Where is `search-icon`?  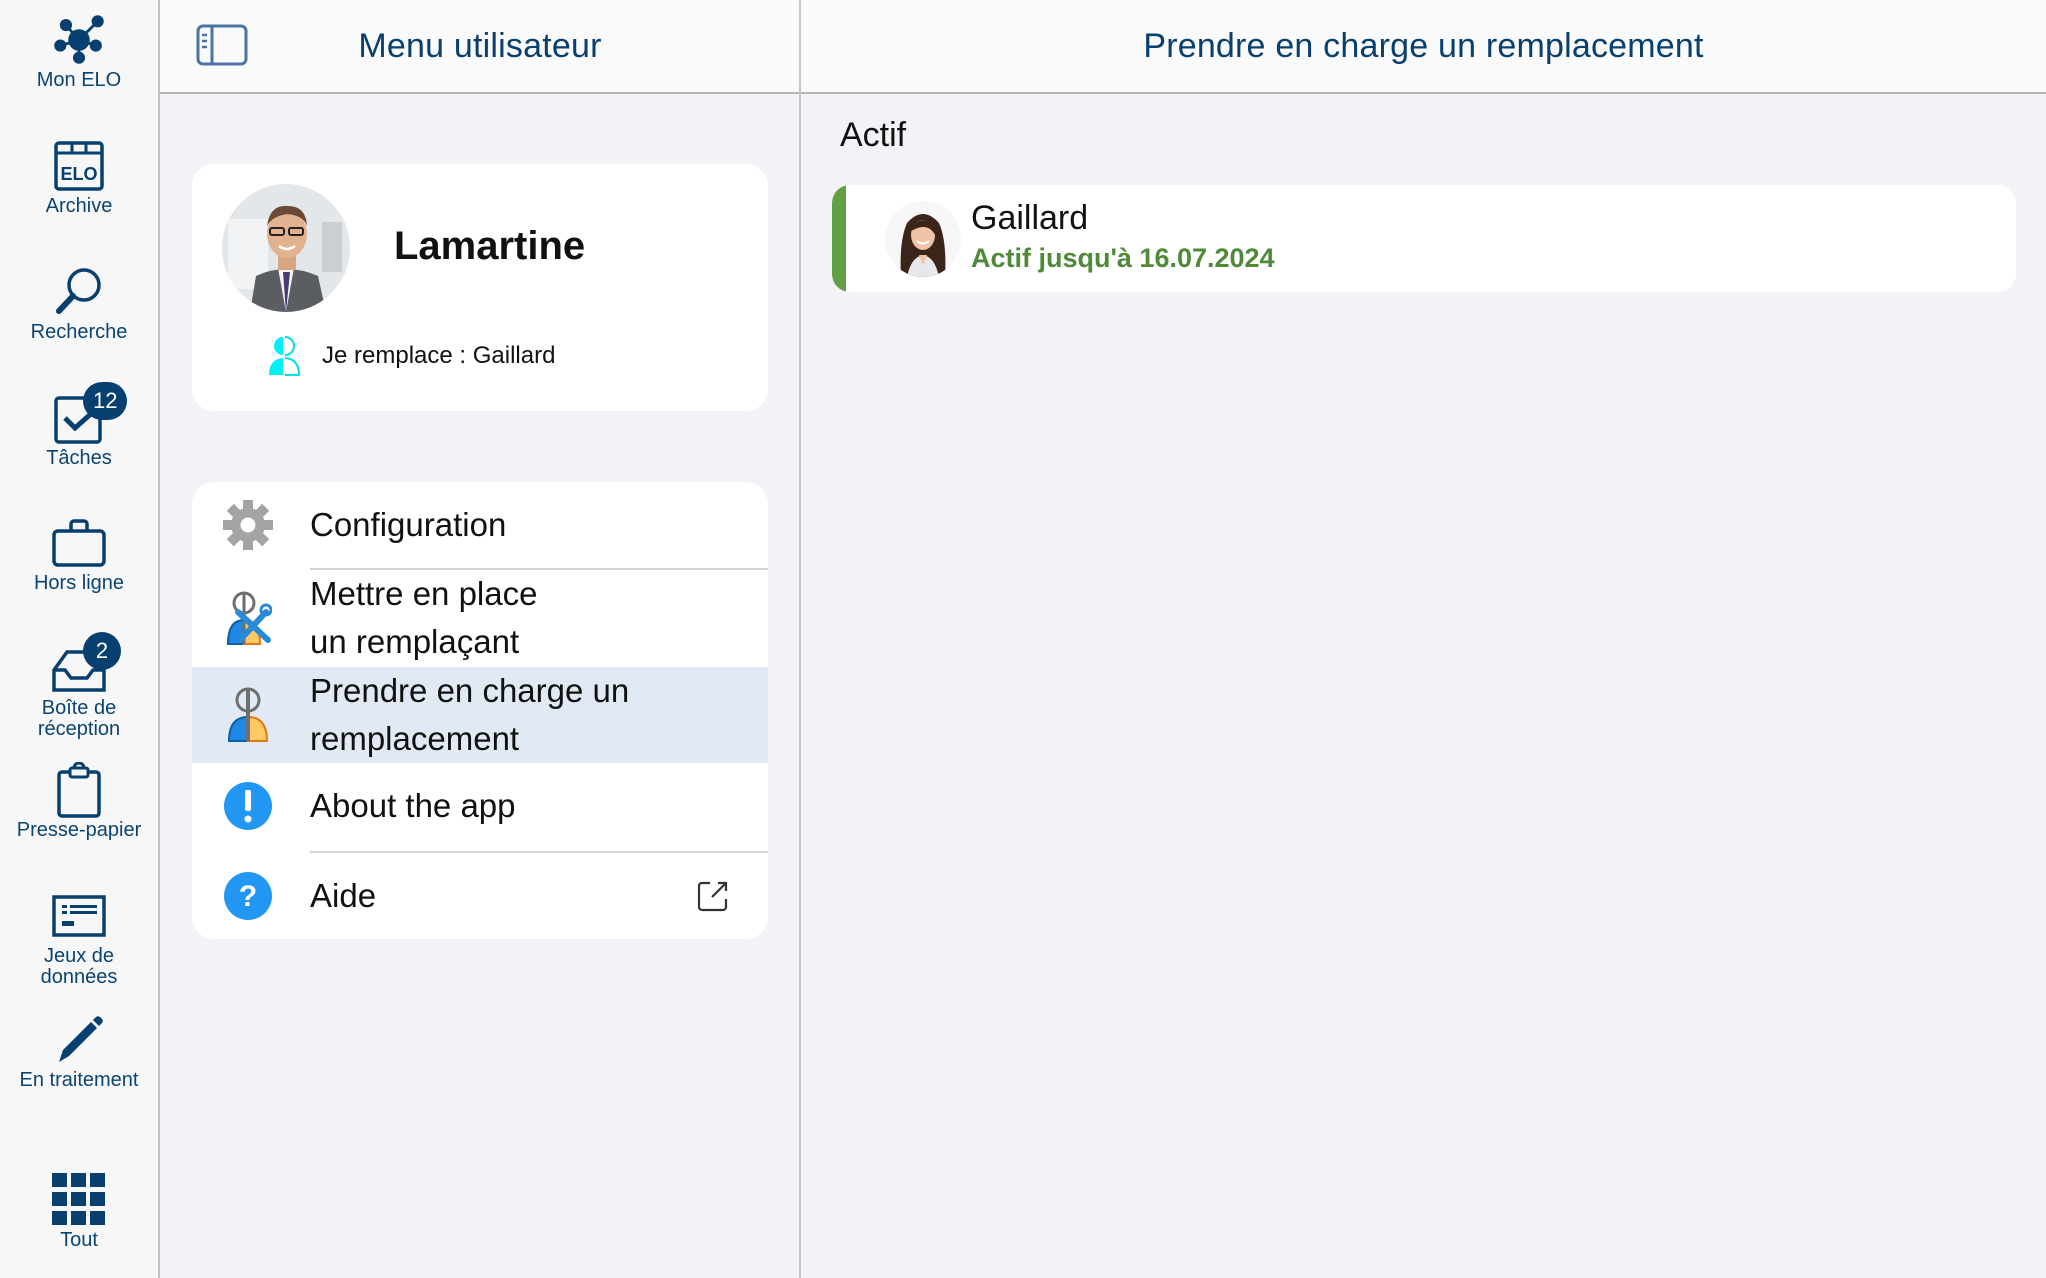
search-icon is located at coordinates (79, 292).